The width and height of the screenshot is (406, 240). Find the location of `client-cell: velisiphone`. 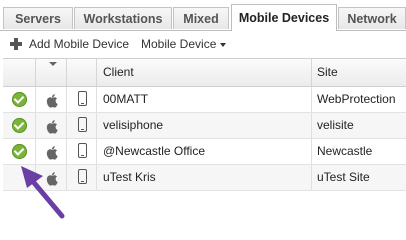

client-cell: velisiphone is located at coordinates (204, 125).